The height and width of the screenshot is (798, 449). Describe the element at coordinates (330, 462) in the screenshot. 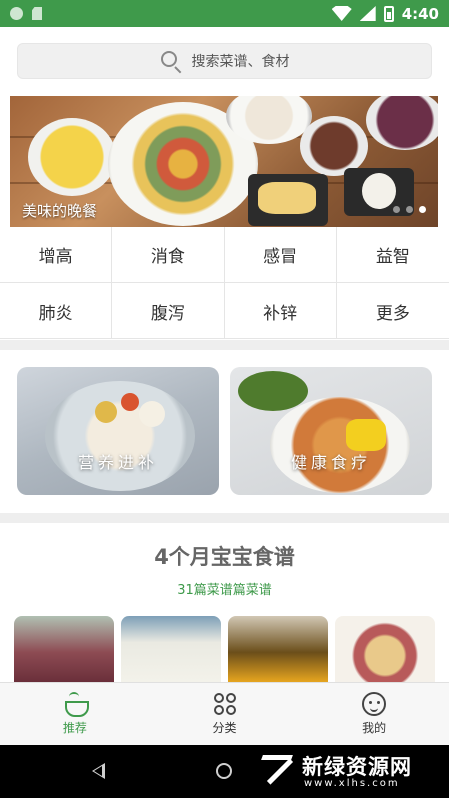

I see `feature-card-label: 健康食疗` at that location.